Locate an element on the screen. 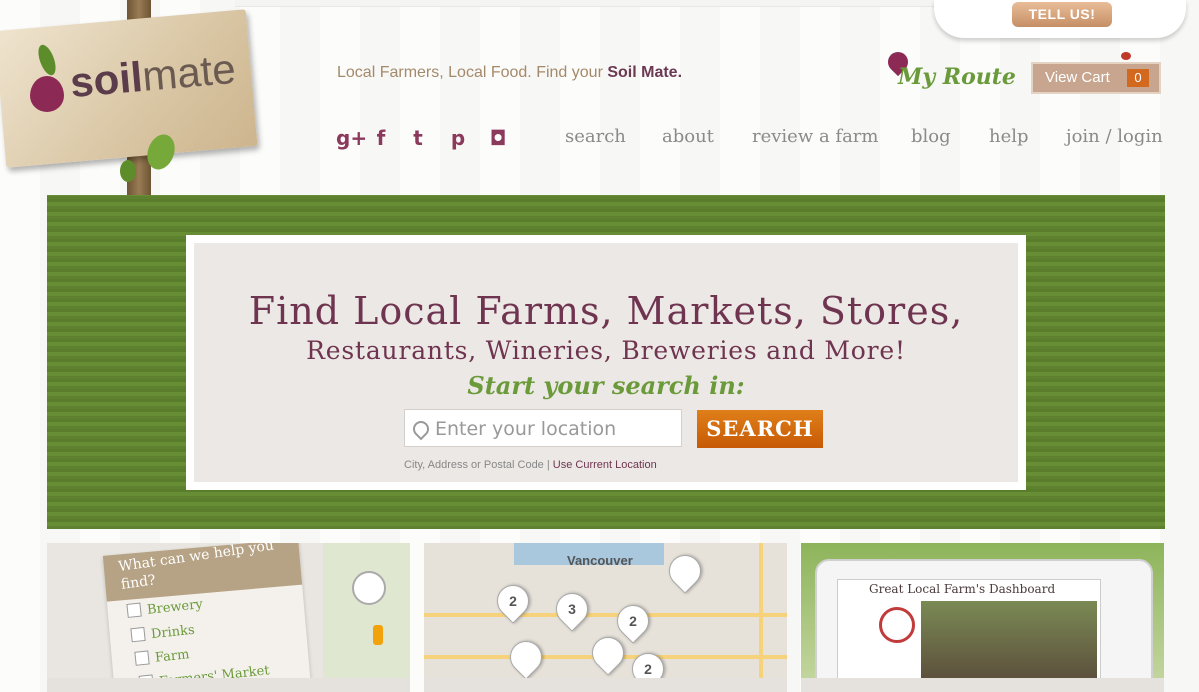 The width and height of the screenshot is (1199, 692). facebook-icon: f is located at coordinates (381, 138).